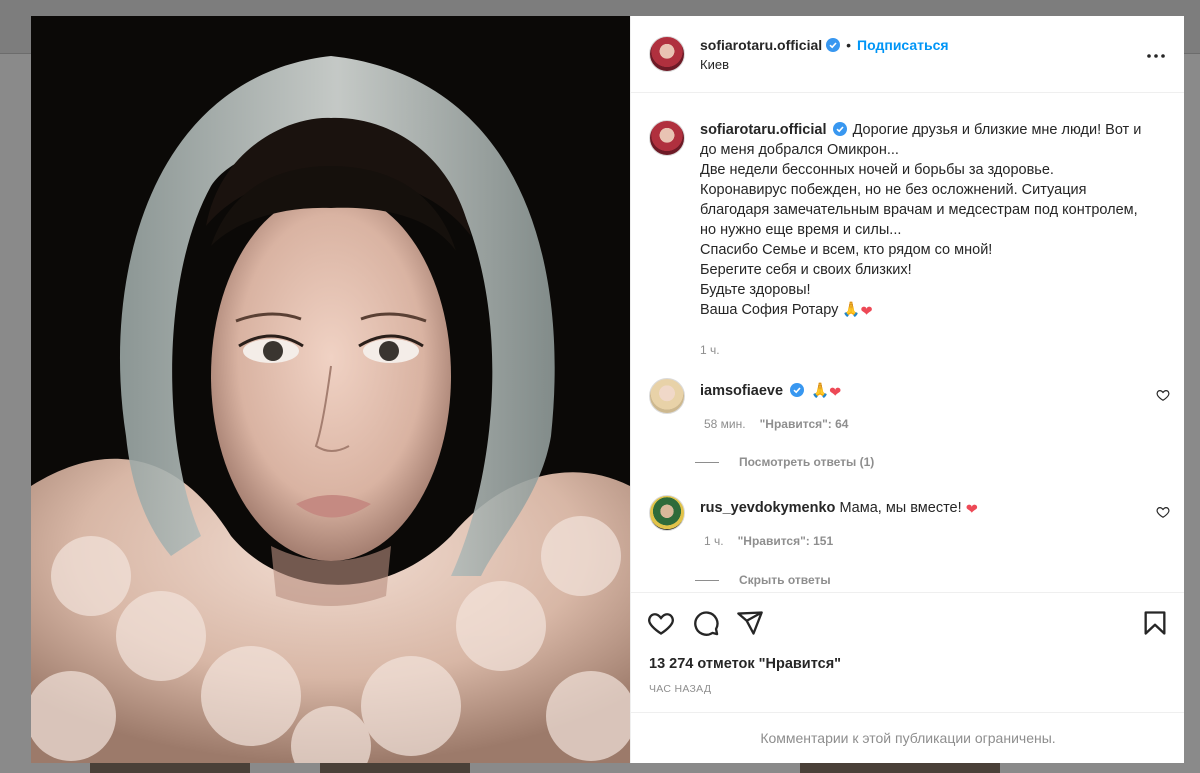  What do you see at coordinates (826, 392) in the screenshot?
I see `comment-text: 🙏❤` at bounding box center [826, 392].